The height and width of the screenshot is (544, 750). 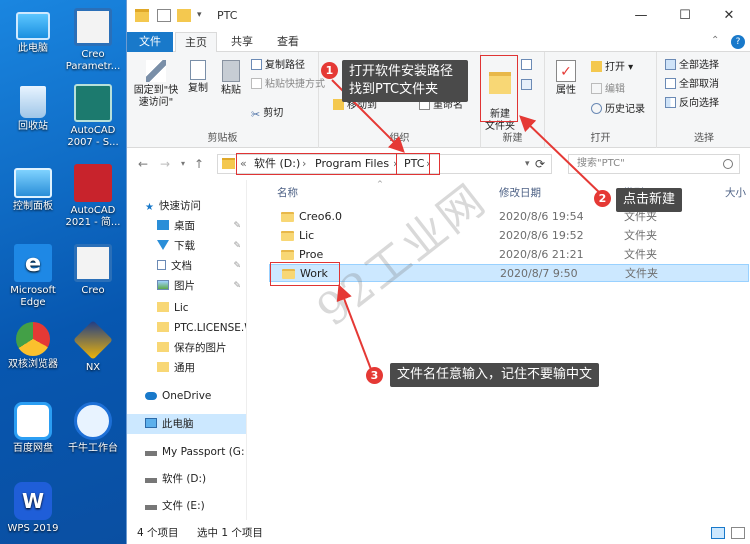 I want to click on paste-button: 粘贴, so click(x=231, y=77).